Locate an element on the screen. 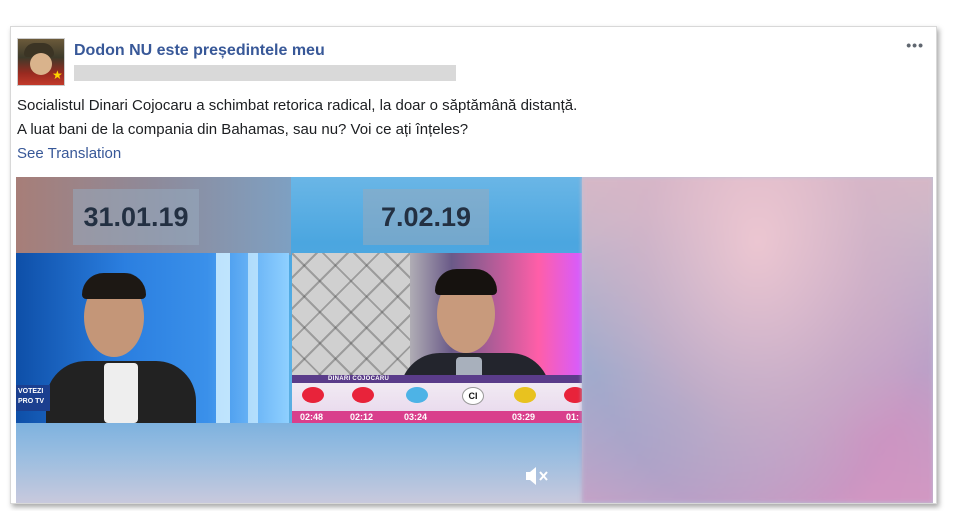  channel-badge: VOTEZI PRO TV is located at coordinates (33, 398).